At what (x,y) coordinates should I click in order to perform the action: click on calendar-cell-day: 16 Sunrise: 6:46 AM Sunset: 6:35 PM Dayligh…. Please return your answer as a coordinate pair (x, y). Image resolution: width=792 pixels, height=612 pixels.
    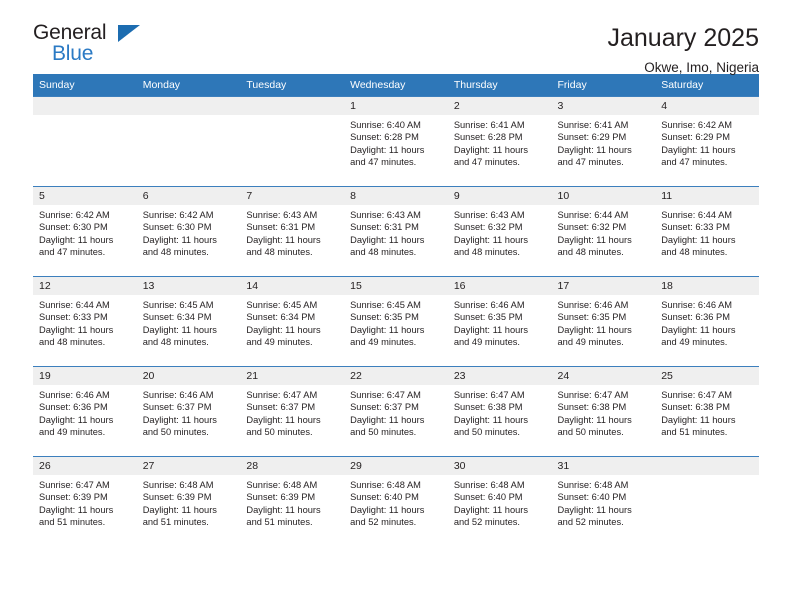
    Looking at the image, I should click on (499, 321).